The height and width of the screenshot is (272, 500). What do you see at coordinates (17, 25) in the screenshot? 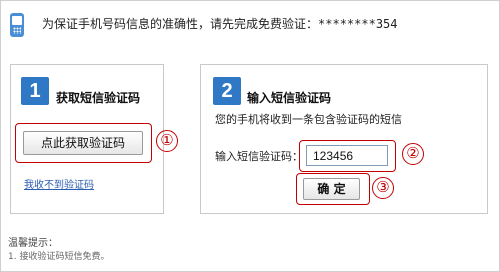
I see `mobile-phone-icon` at bounding box center [17, 25].